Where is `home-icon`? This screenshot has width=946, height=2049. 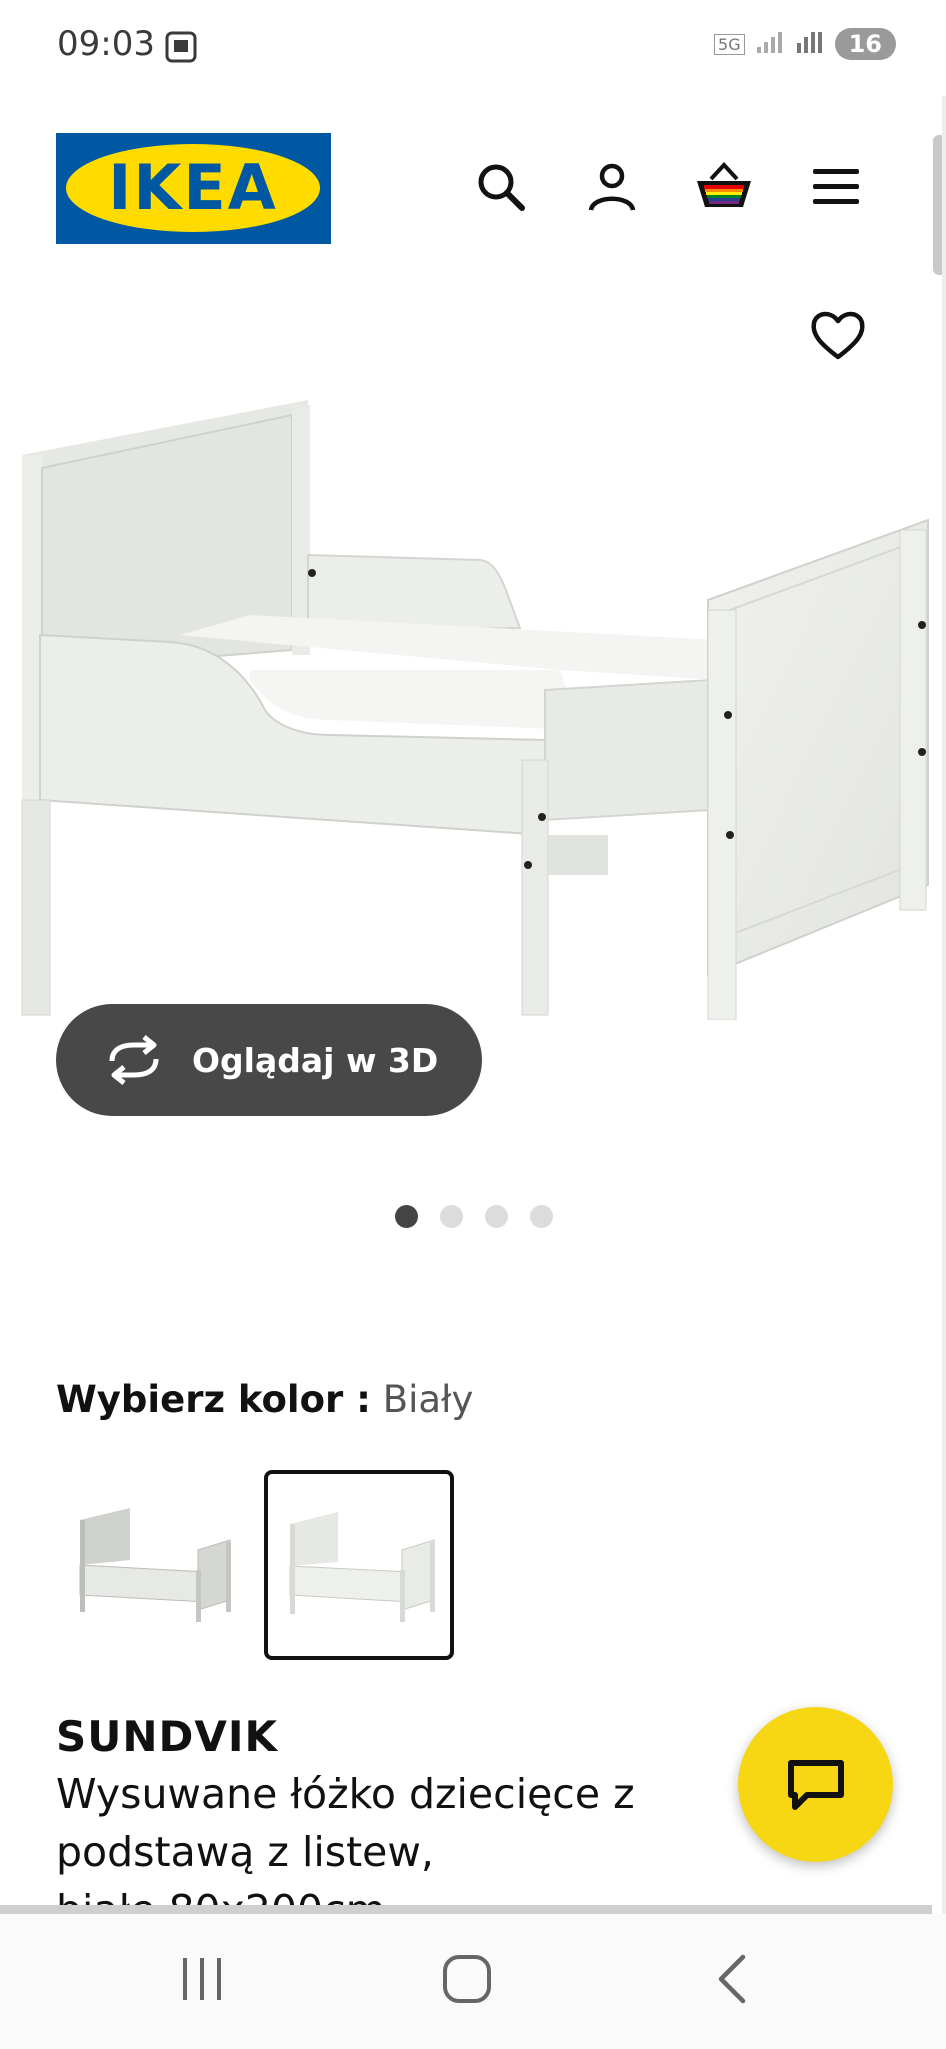
home-icon is located at coordinates (467, 1979).